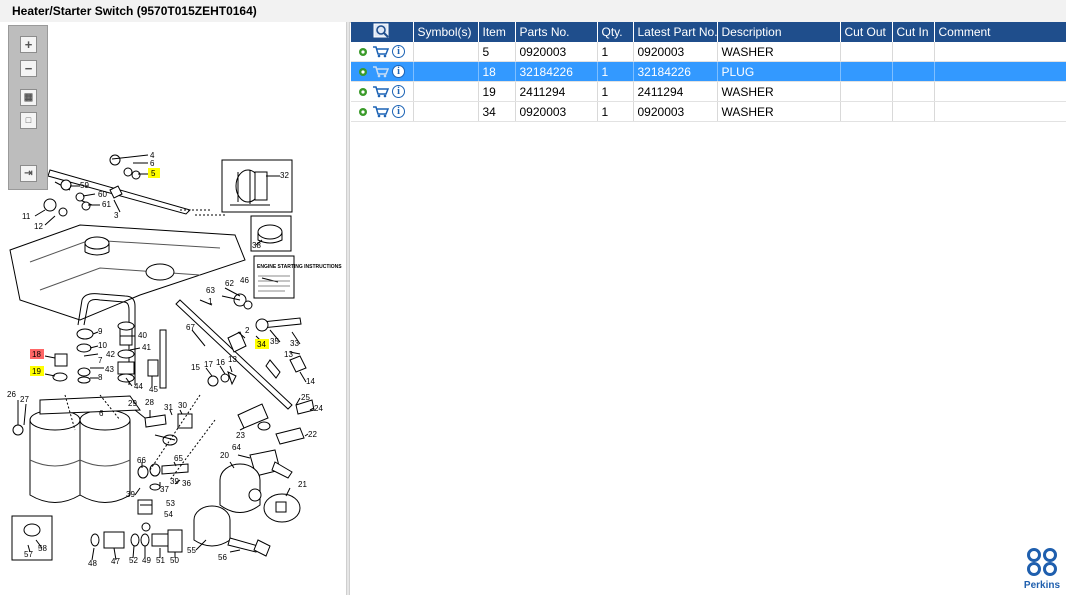 Image resolution: width=1066 pixels, height=595 pixels. Describe the element at coordinates (142, 335) in the screenshot. I see `callout-40: 40` at that location.